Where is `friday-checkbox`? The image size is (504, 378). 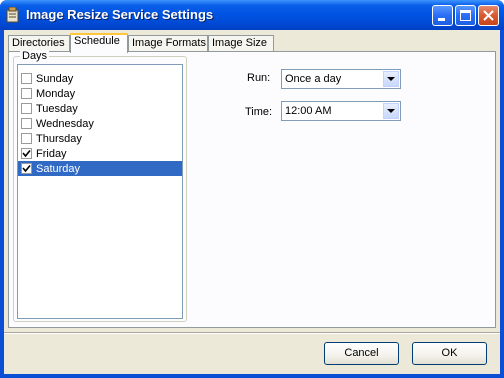
friday-checkbox is located at coordinates (26, 153).